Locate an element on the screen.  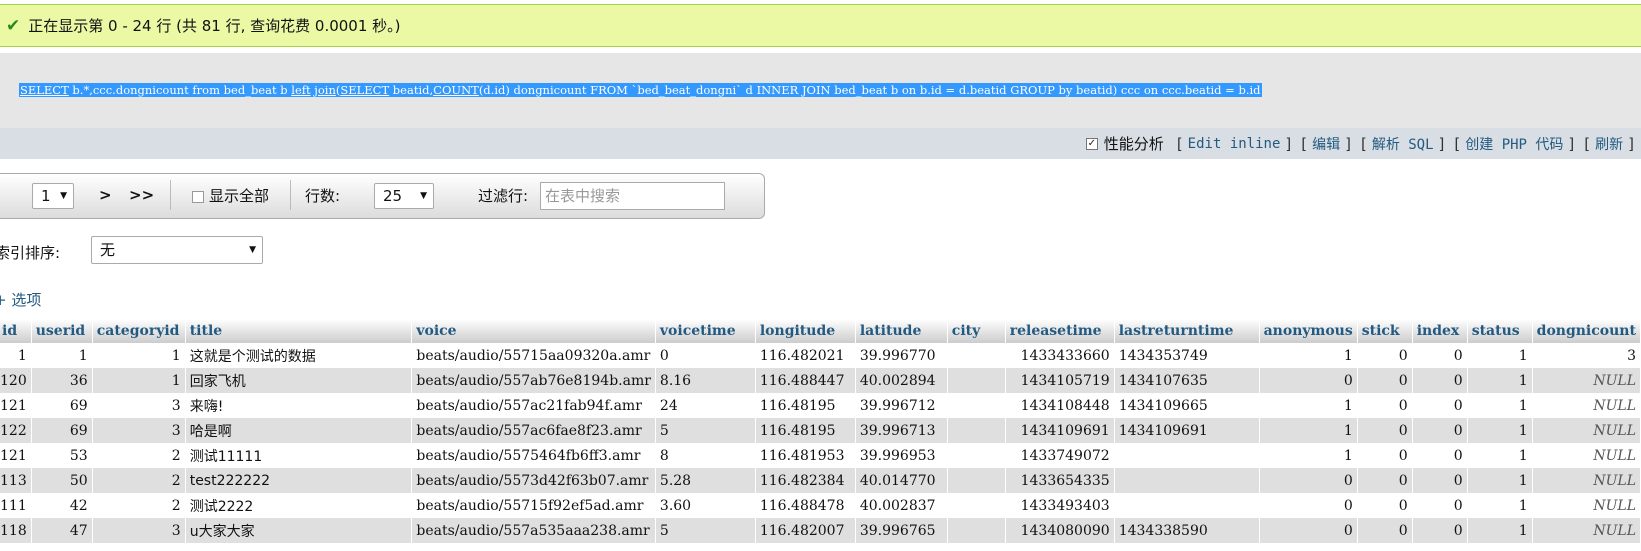
cell-releasetime: 1433433660 is located at coordinates (1060, 355).